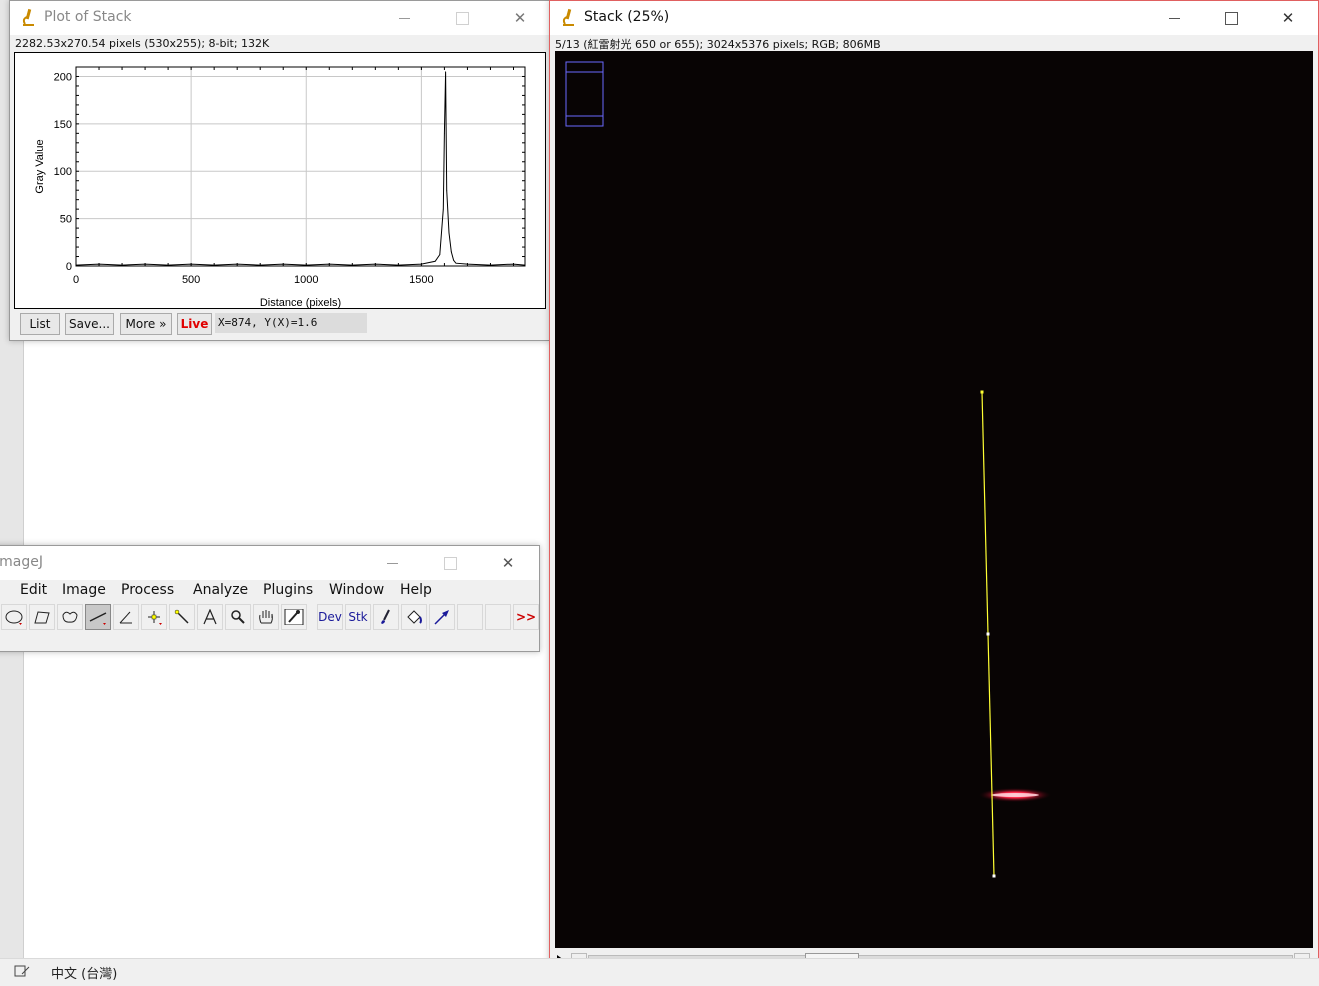 This screenshot has width=1319, height=986. I want to click on angle-tool, so click(126, 617).